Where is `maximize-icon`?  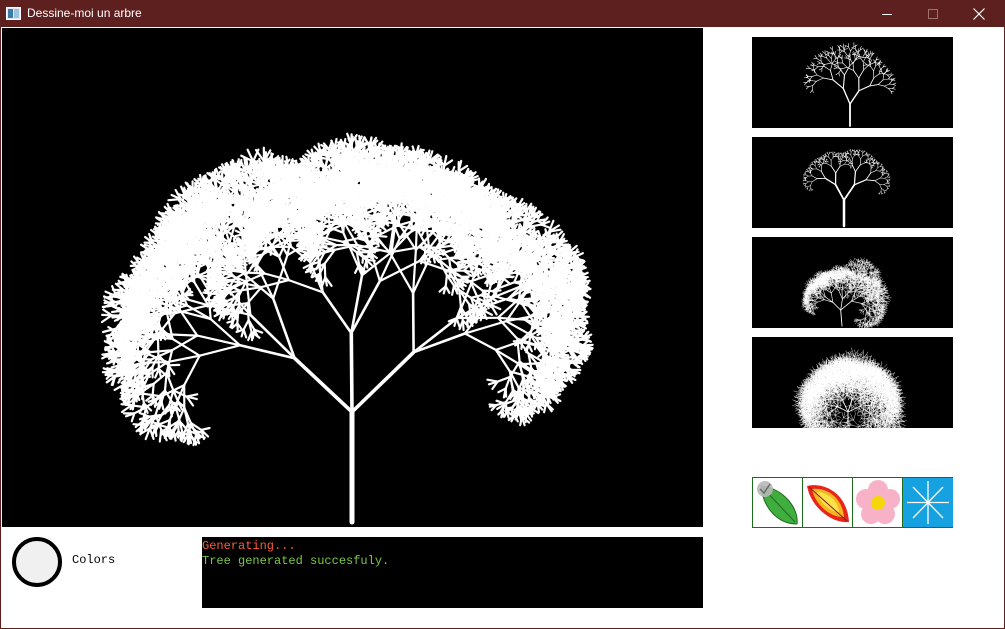
maximize-icon is located at coordinates (933, 14).